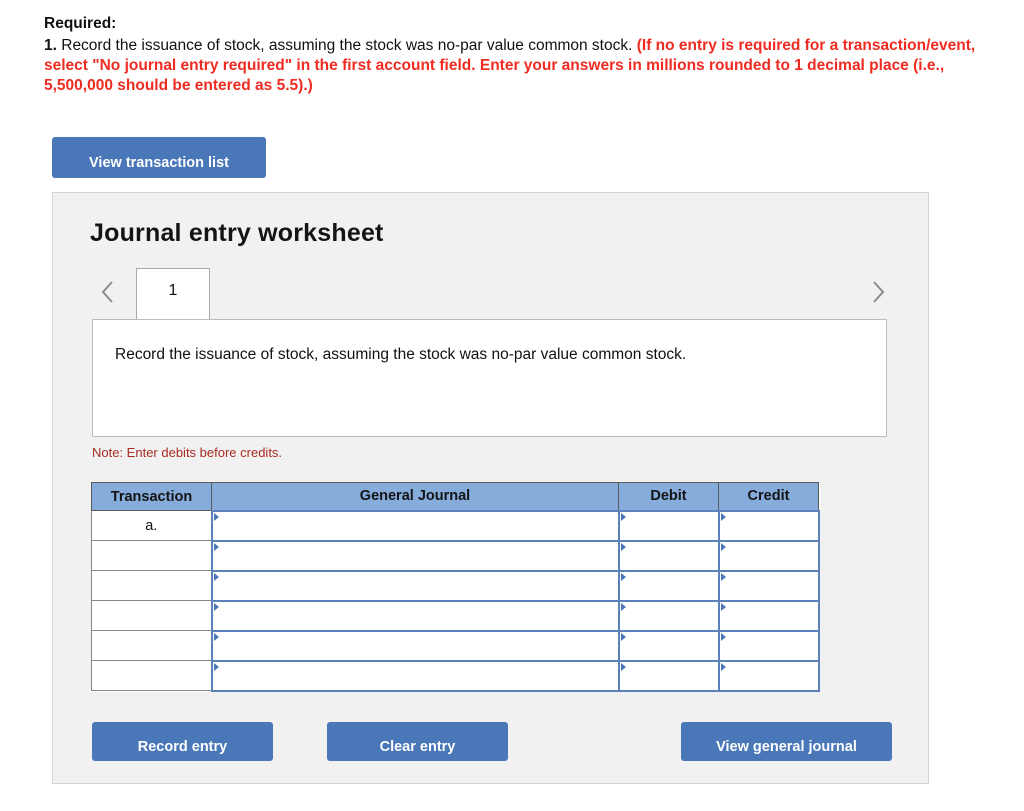 Image resolution: width=1024 pixels, height=811 pixels. What do you see at coordinates (159, 157) in the screenshot?
I see `view-transaction-list-button: View transaction list` at bounding box center [159, 157].